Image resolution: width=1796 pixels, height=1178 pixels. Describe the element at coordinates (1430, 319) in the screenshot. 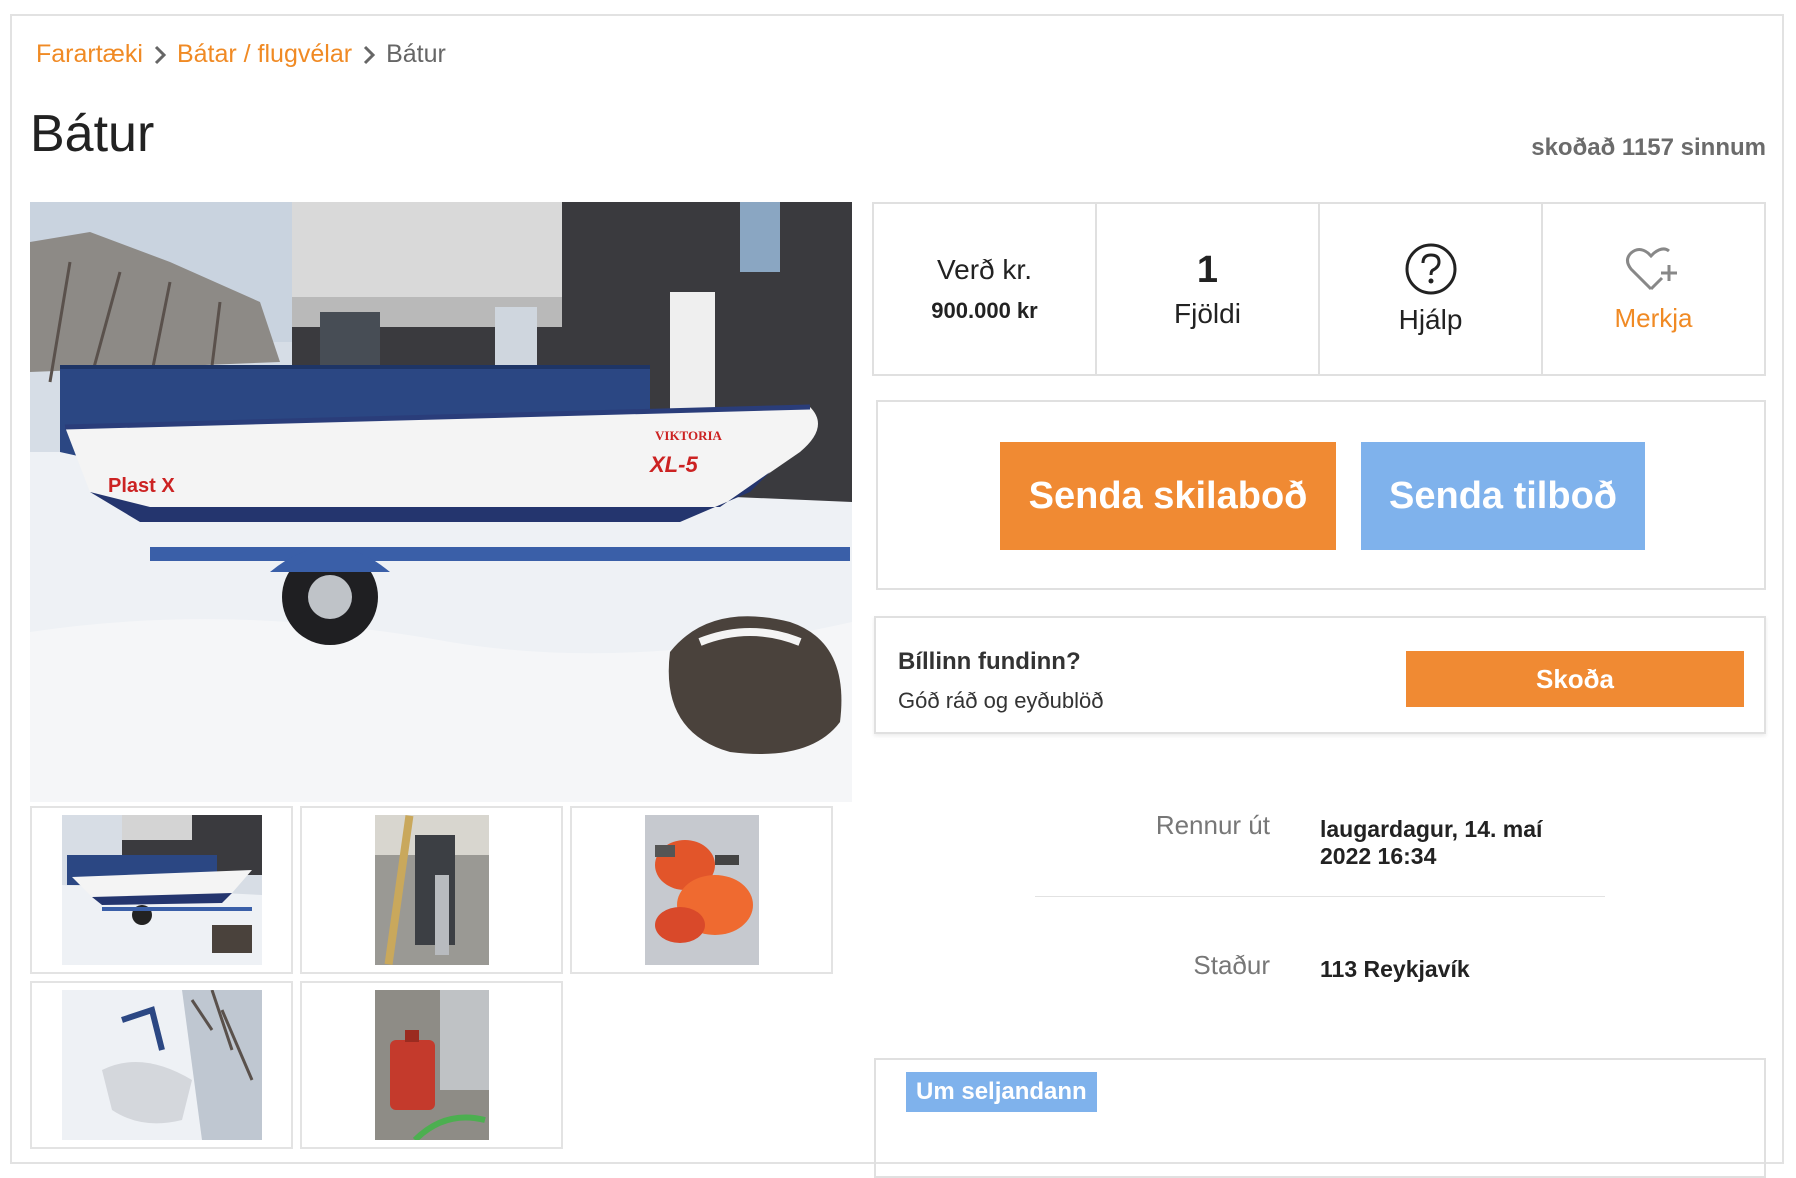

I see `help-label: Hjálp` at that location.